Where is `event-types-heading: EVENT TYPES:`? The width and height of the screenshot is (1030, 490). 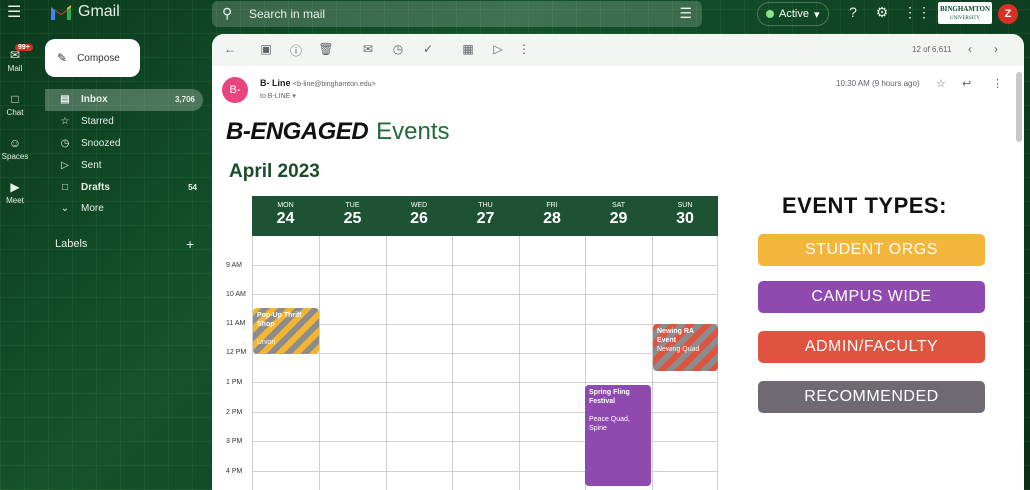 event-types-heading: EVENT TYPES: is located at coordinates (864, 205).